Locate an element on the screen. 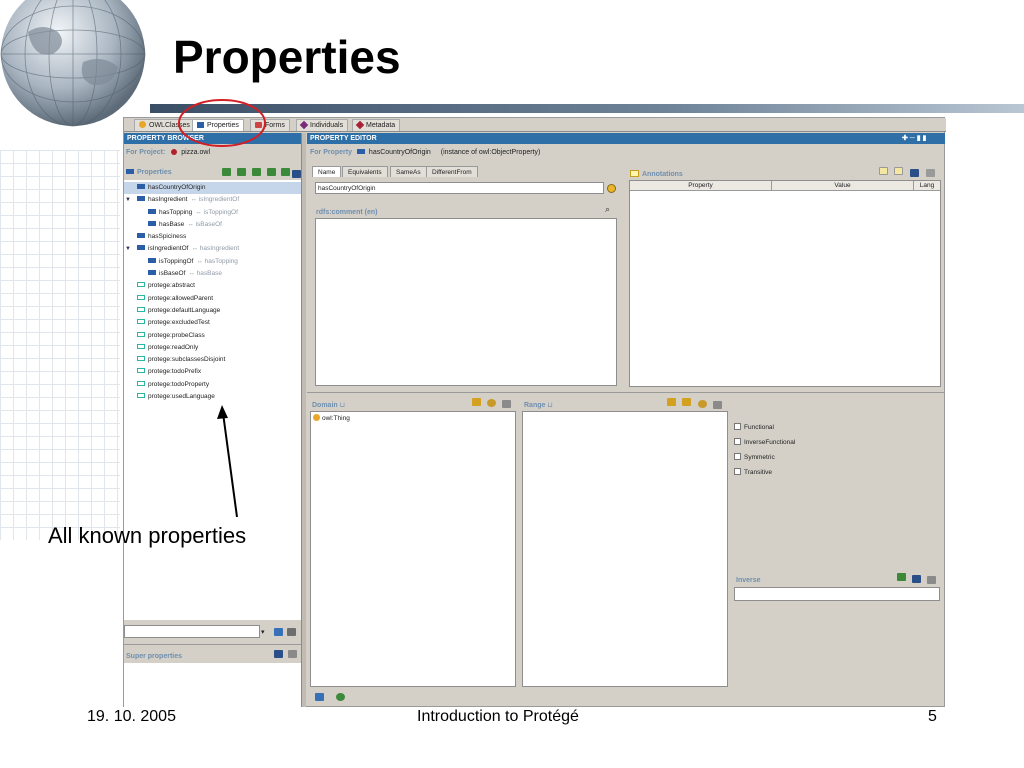 The height and width of the screenshot is (768, 1024). list-icon is located at coordinates (291, 632).